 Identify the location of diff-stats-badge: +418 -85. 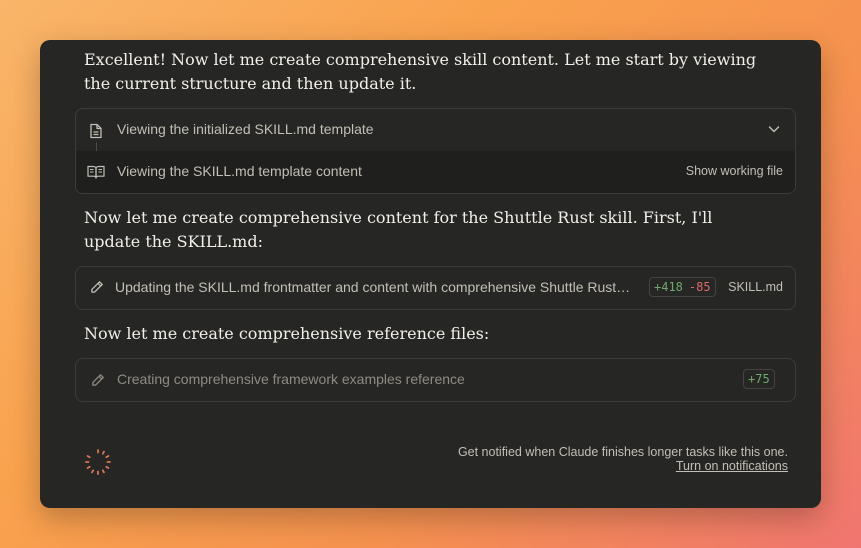
(682, 287).